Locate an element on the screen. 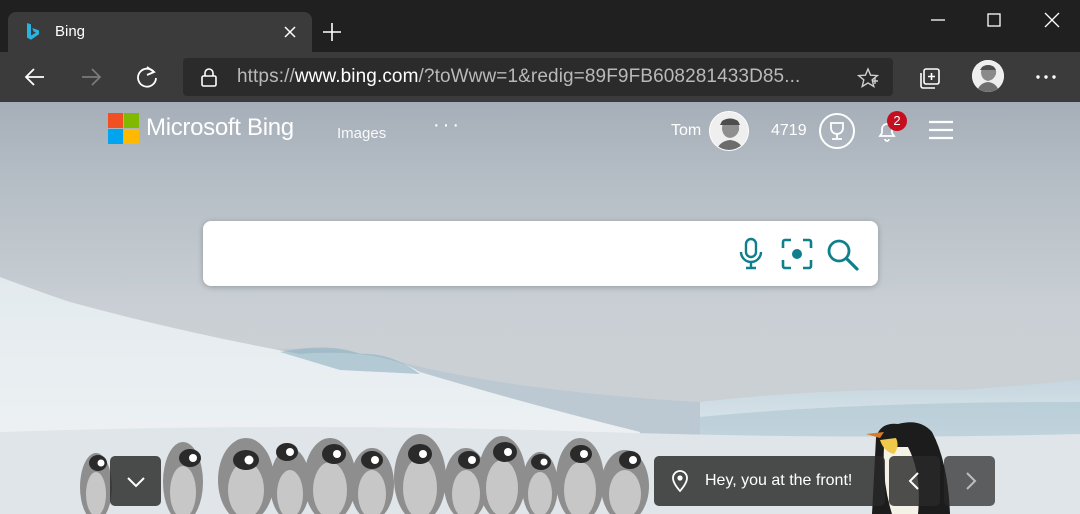 Image resolution: width=1080 pixels, height=514 pixels. notification-badge: 2 is located at coordinates (897, 121).